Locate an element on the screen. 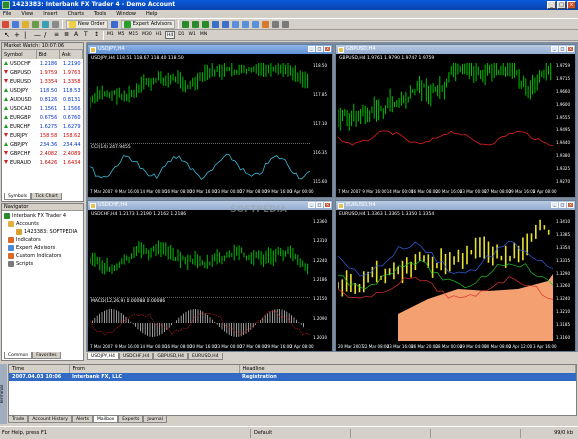  tab-favorites: Favorites is located at coordinates (46, 355).